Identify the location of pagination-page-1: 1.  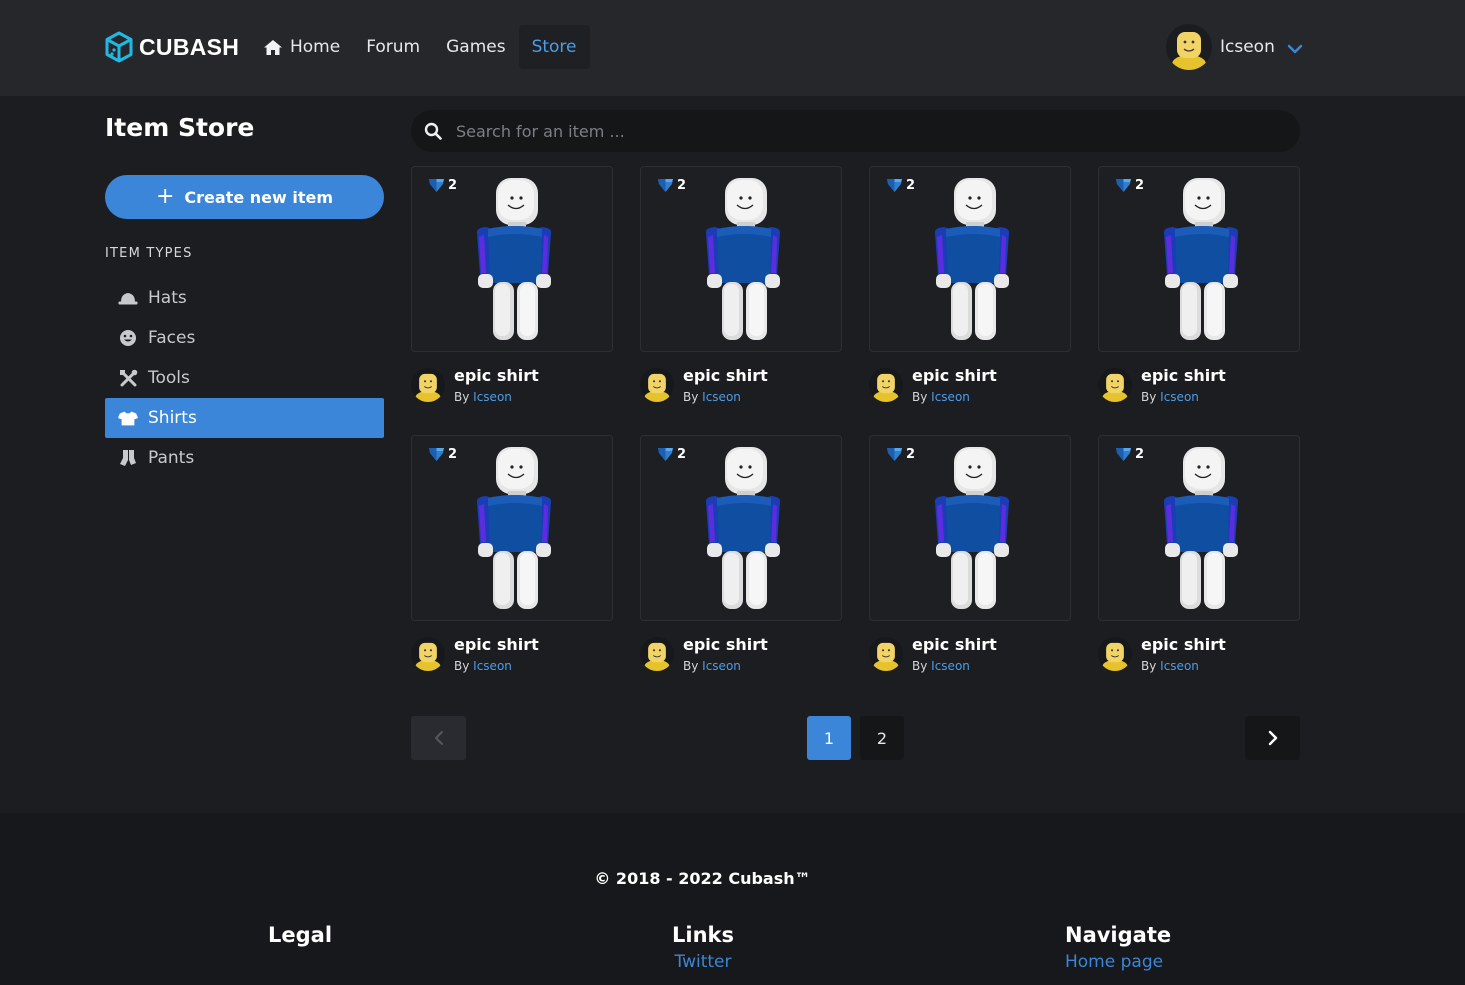
(829, 738).